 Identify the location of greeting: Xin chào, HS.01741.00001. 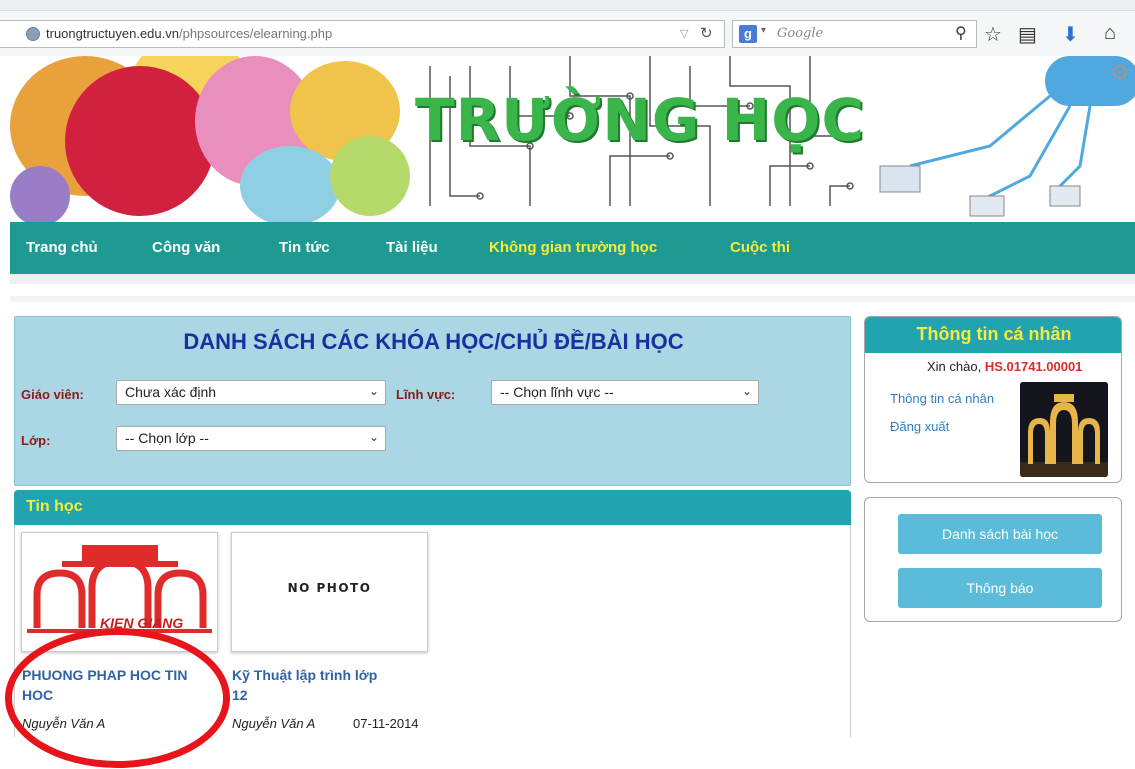
(1004, 366).